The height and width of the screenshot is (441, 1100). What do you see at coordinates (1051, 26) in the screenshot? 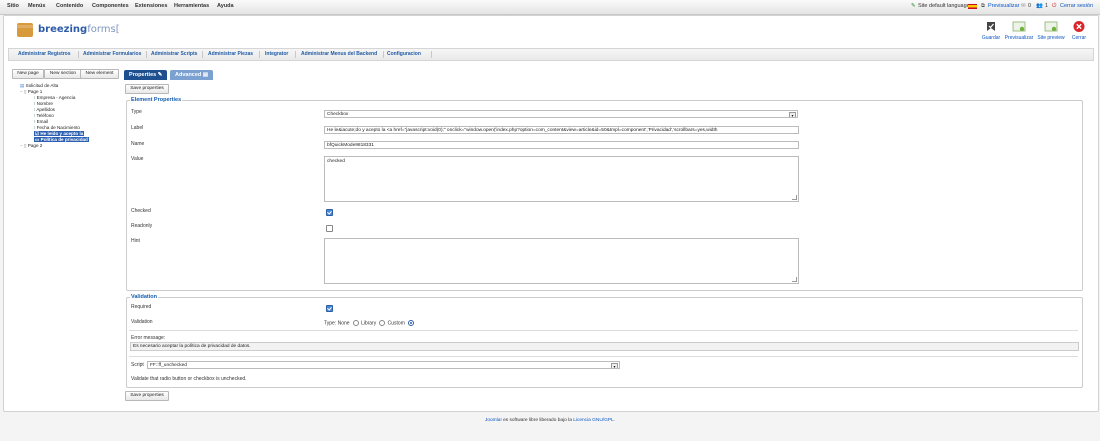
I see `site-preview-icon` at bounding box center [1051, 26].